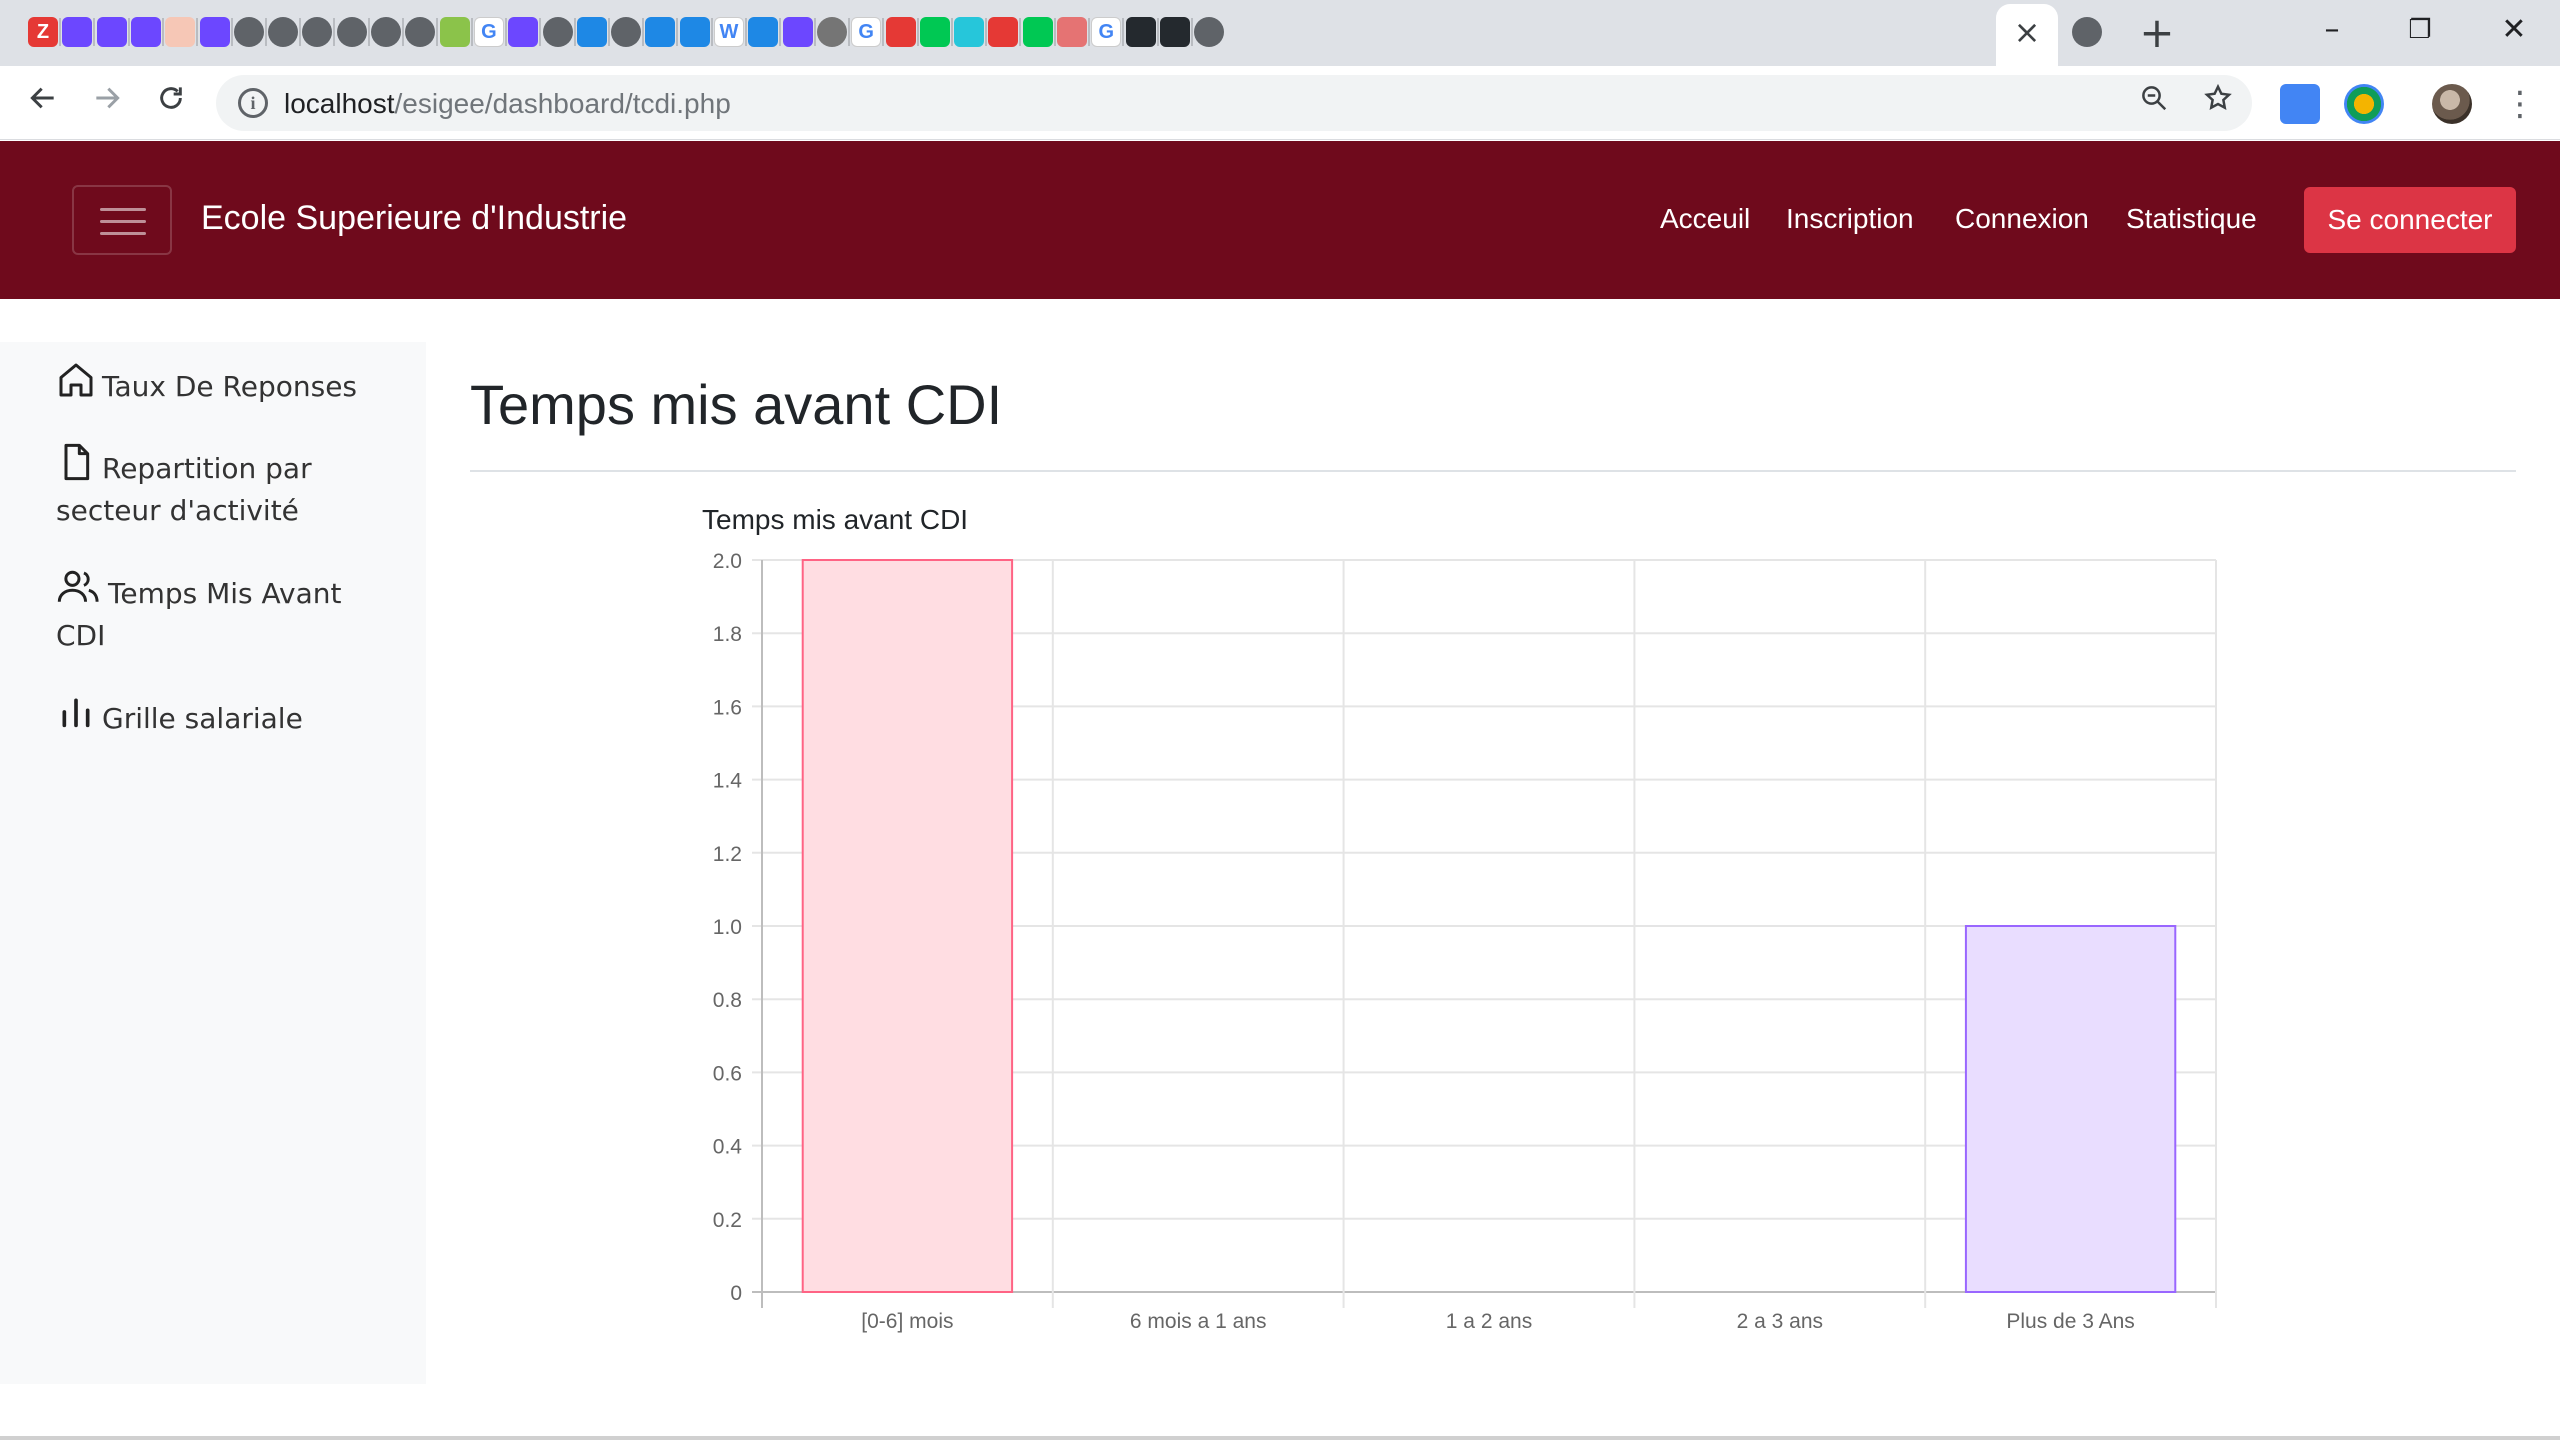  What do you see at coordinates (2514, 30) in the screenshot?
I see `close-window-icon: ✕` at bounding box center [2514, 30].